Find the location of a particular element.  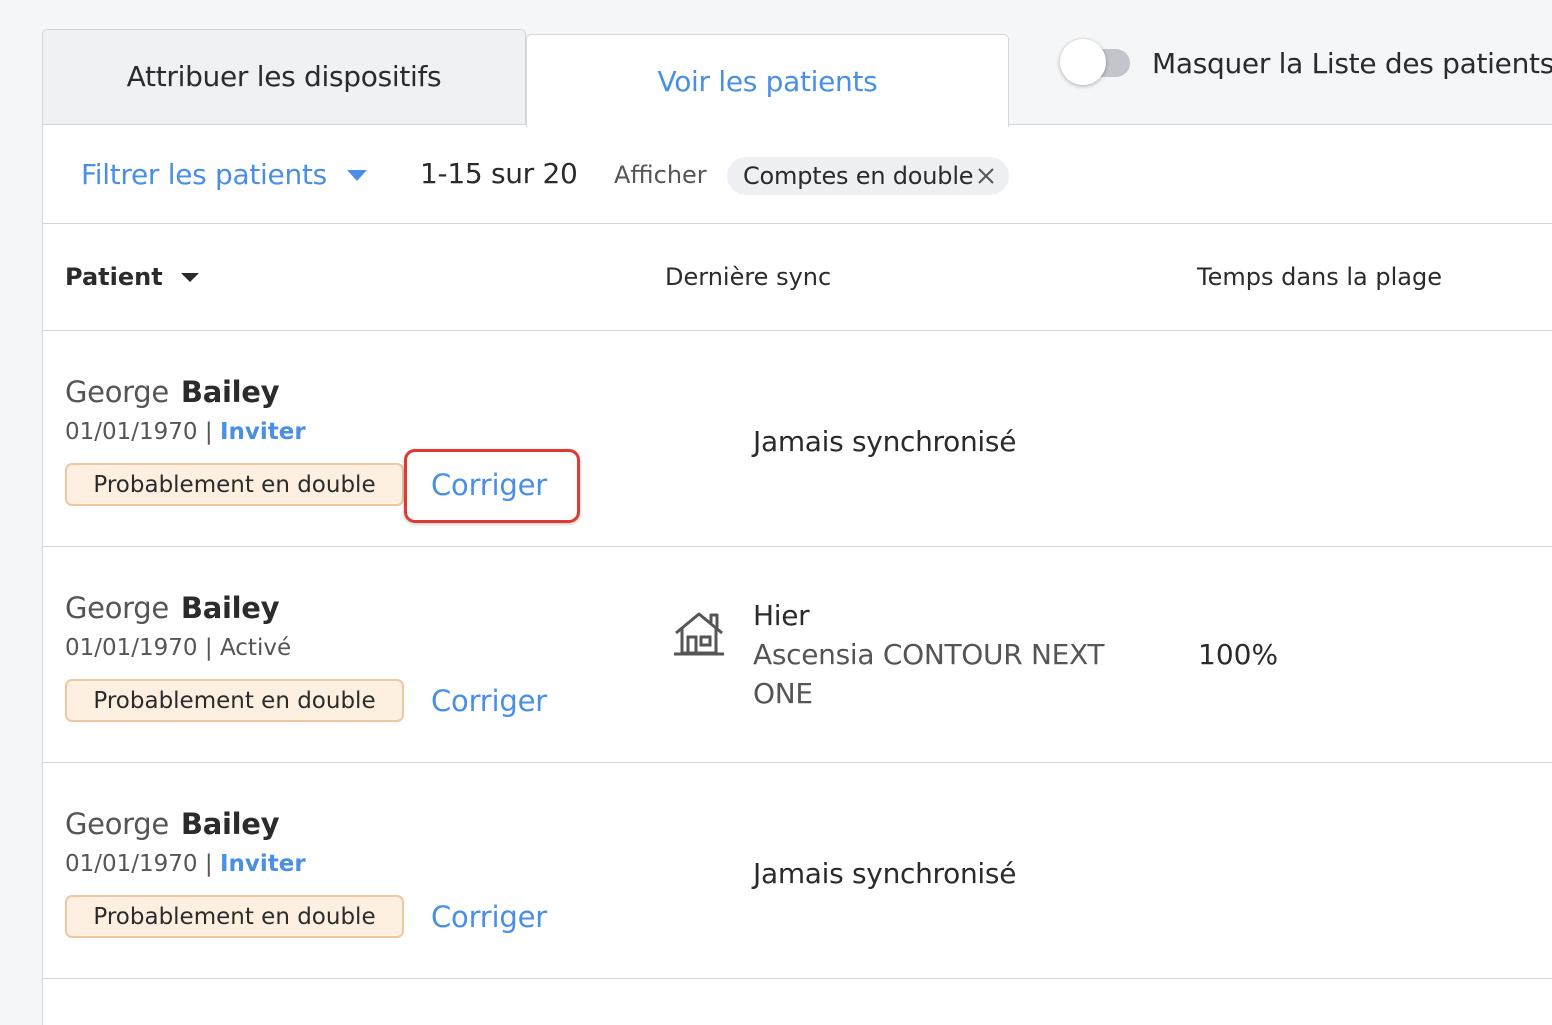

column-header-last-sync: Dernière sync is located at coordinates (748, 277).